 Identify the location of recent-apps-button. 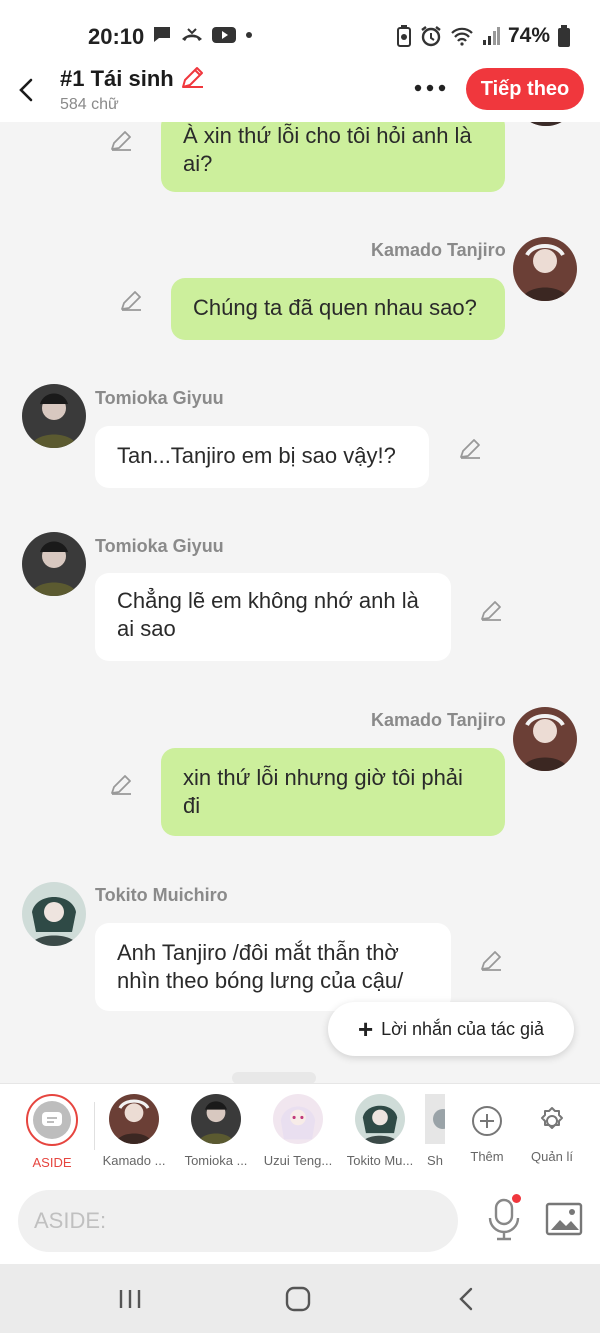
(130, 1299).